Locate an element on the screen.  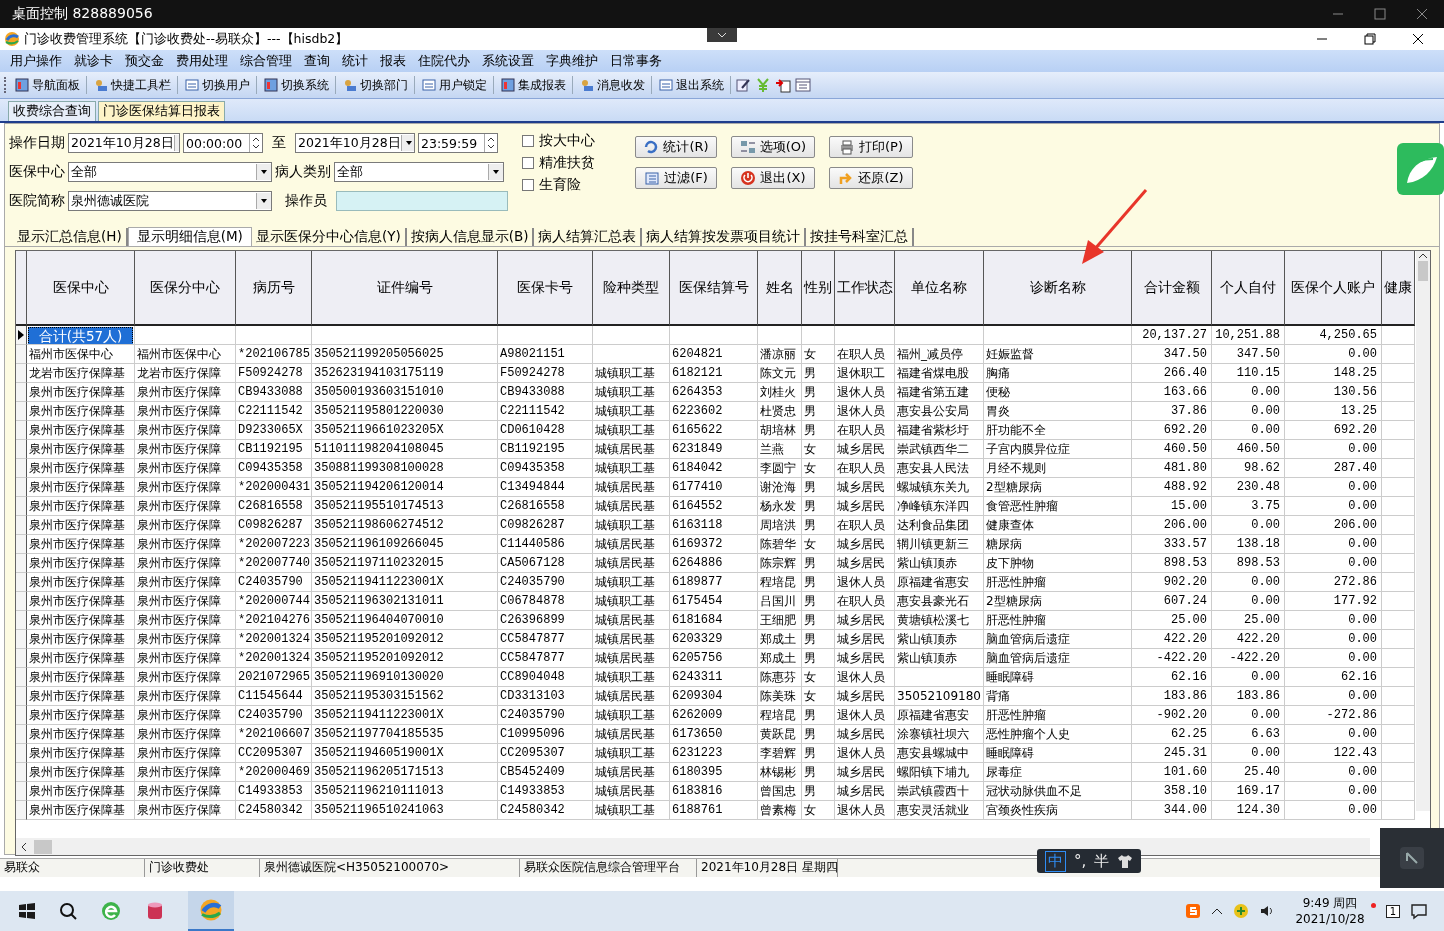
window-icon is located at coordinates (803, 85).